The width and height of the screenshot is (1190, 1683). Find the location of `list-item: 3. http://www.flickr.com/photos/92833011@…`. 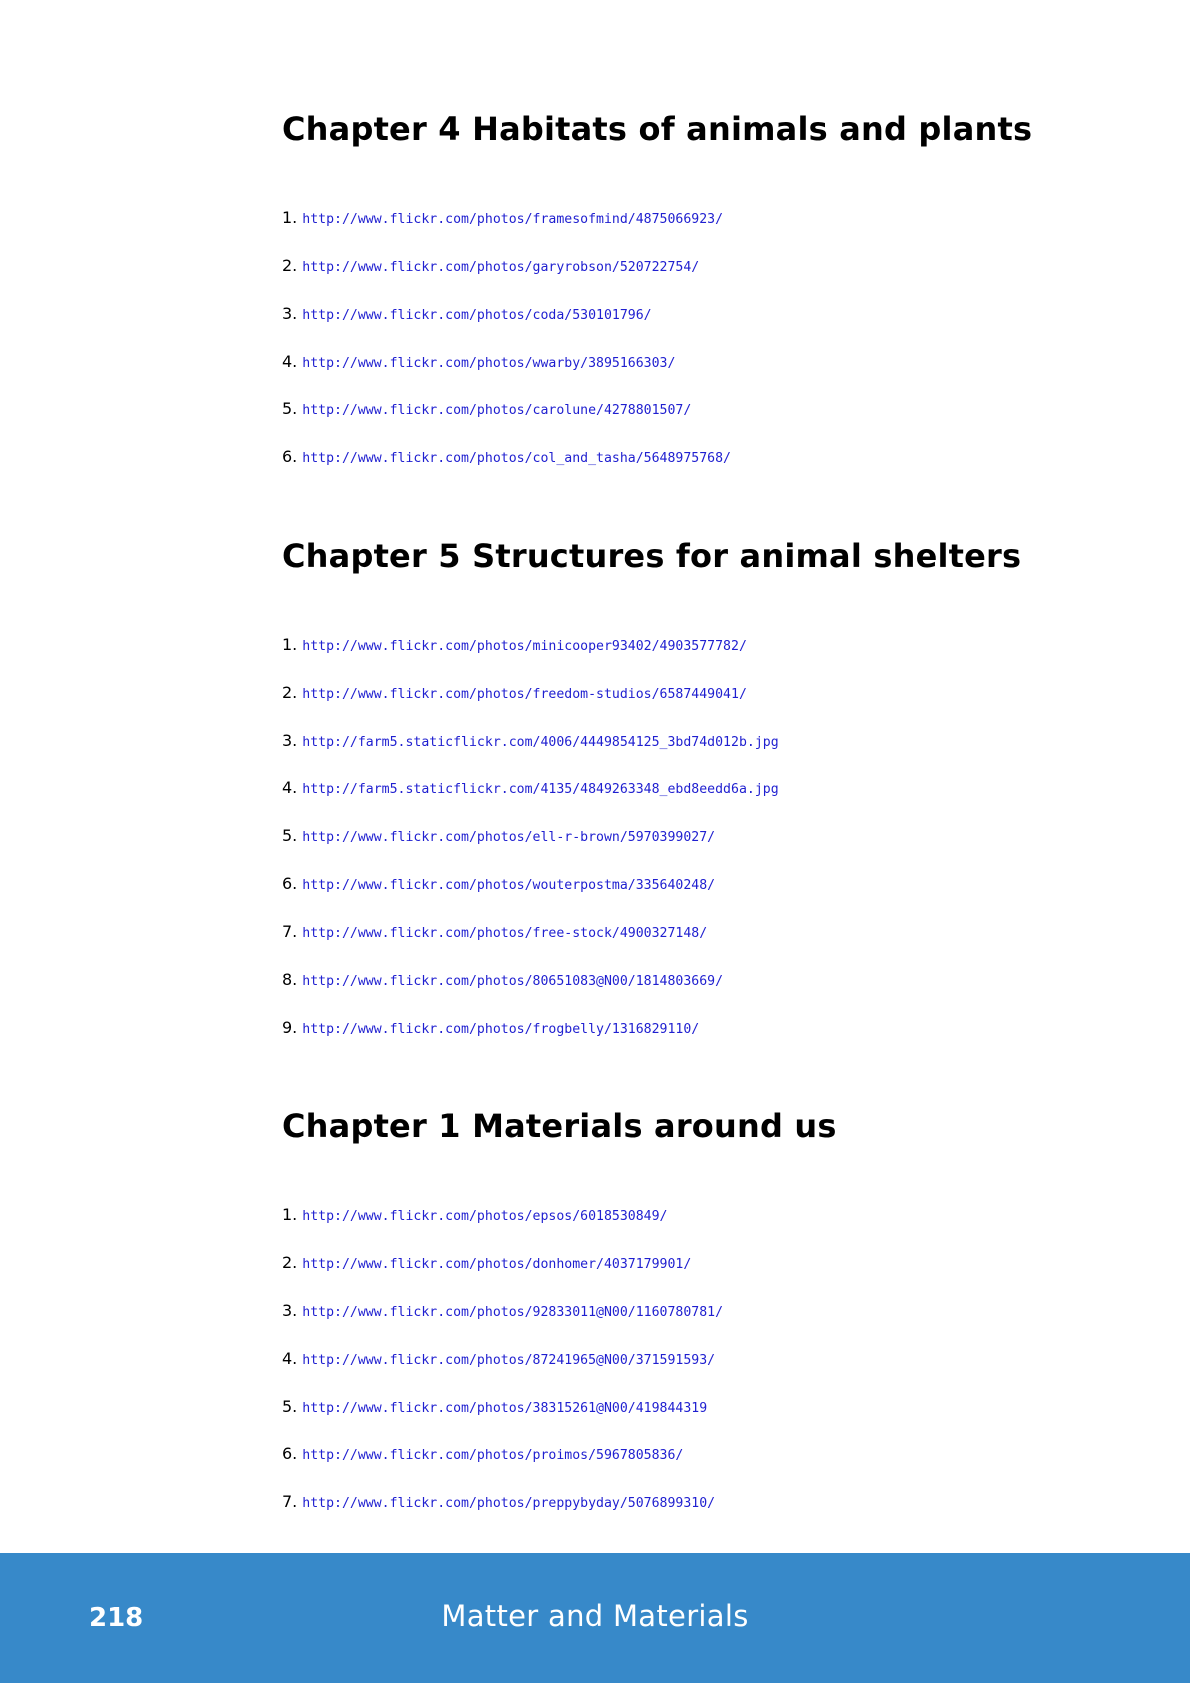

list-item: 3. http://www.flickr.com/photos/92833011@… is located at coordinates (502, 1311).